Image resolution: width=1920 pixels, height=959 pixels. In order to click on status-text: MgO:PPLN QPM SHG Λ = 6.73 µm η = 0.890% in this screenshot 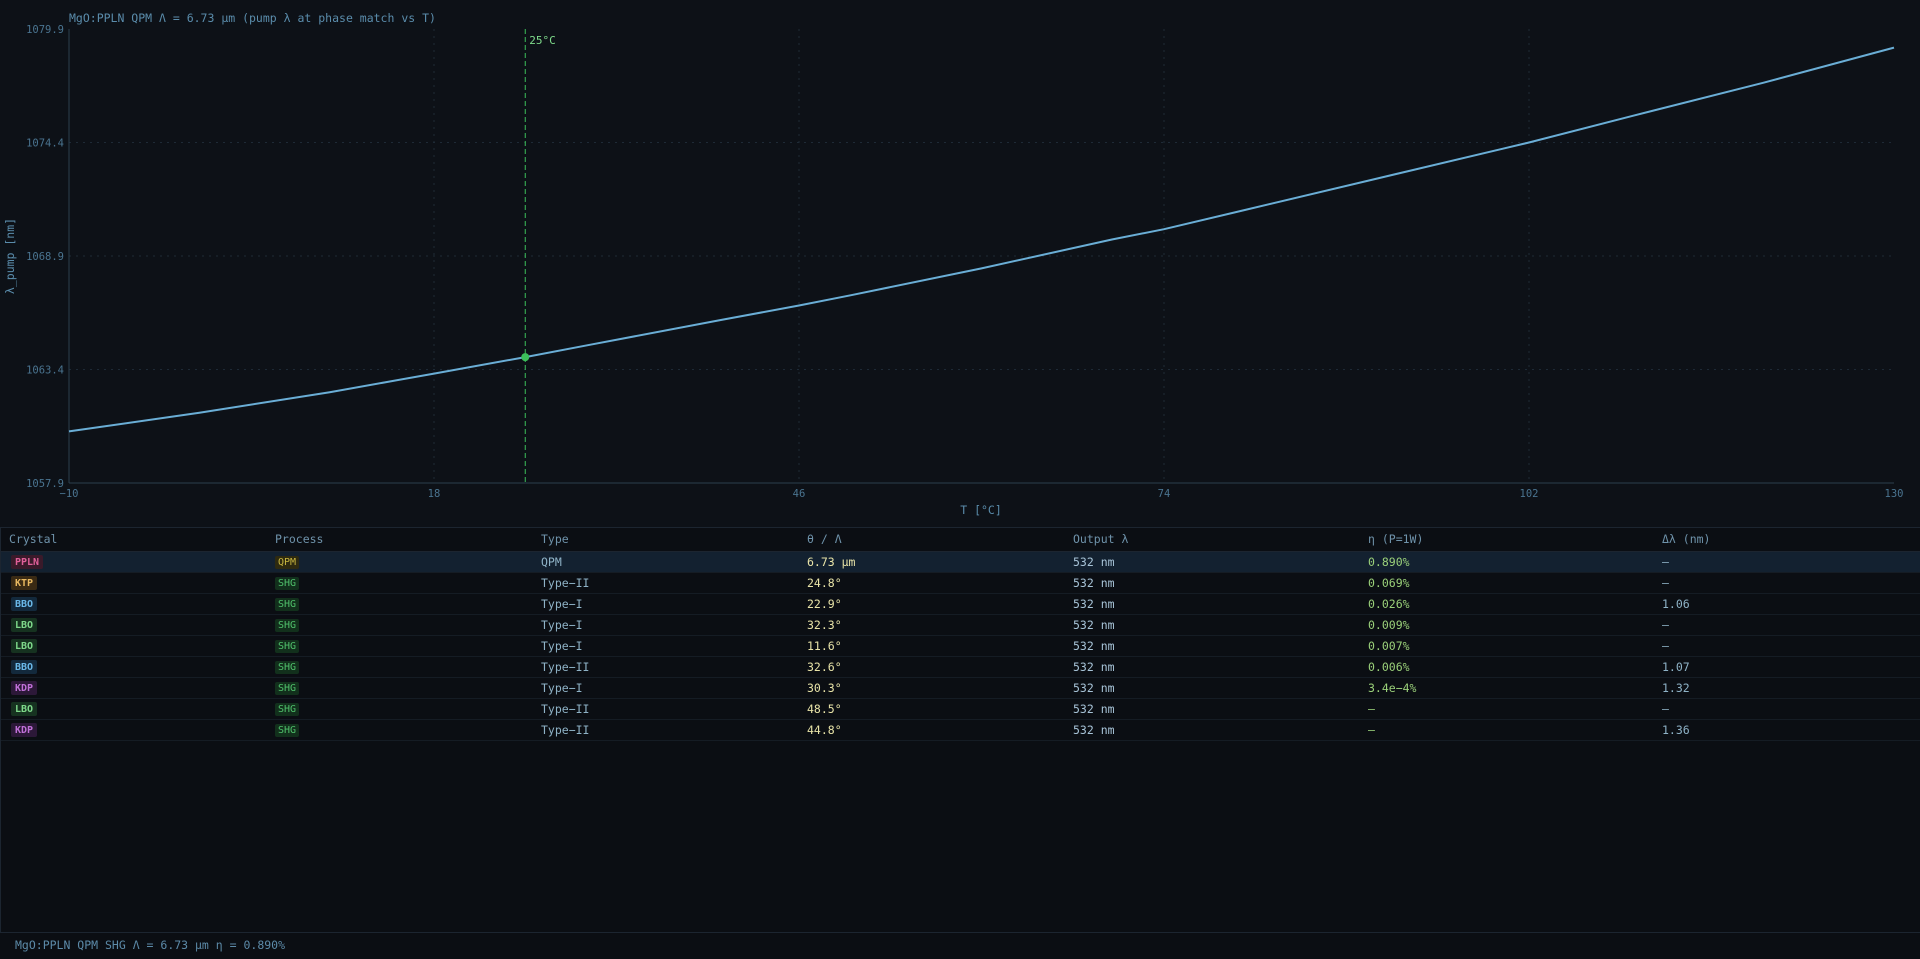, I will do `click(150, 945)`.